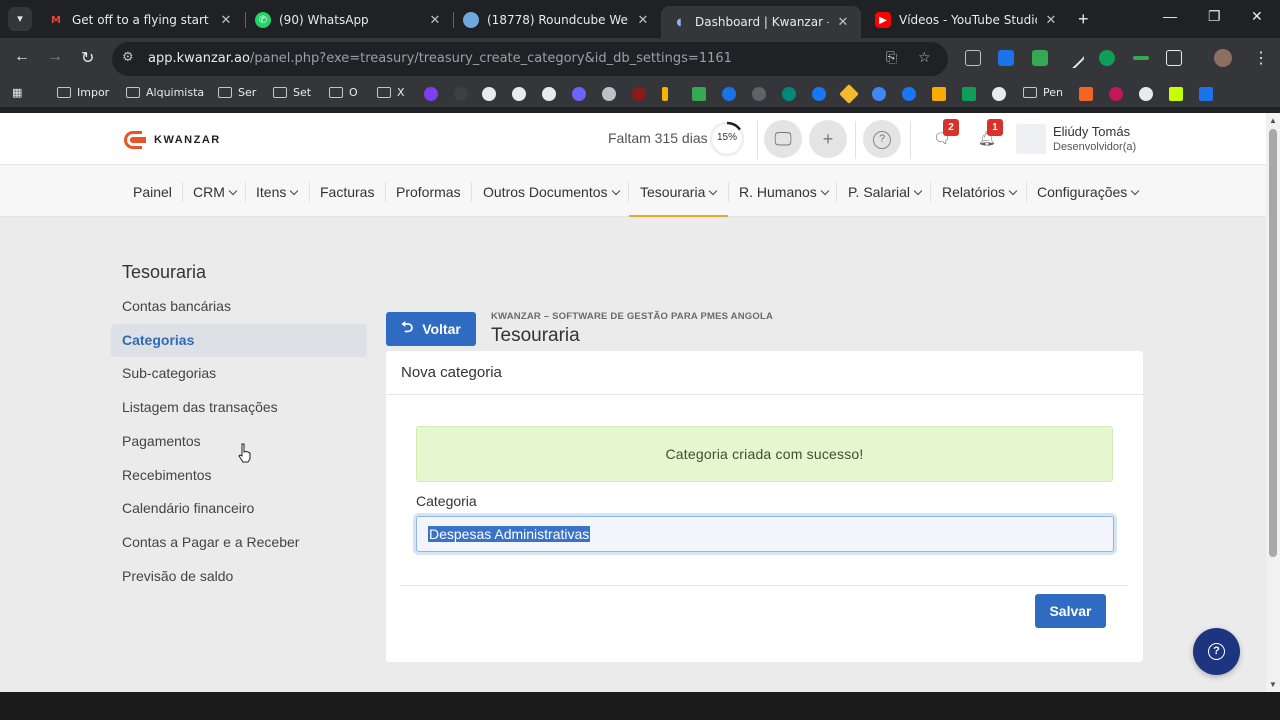 This screenshot has width=1280, height=720. What do you see at coordinates (239, 542) in the screenshot?
I see `sidebar-item-contas-pagar-receber: Contas a Pagar e a Receber` at bounding box center [239, 542].